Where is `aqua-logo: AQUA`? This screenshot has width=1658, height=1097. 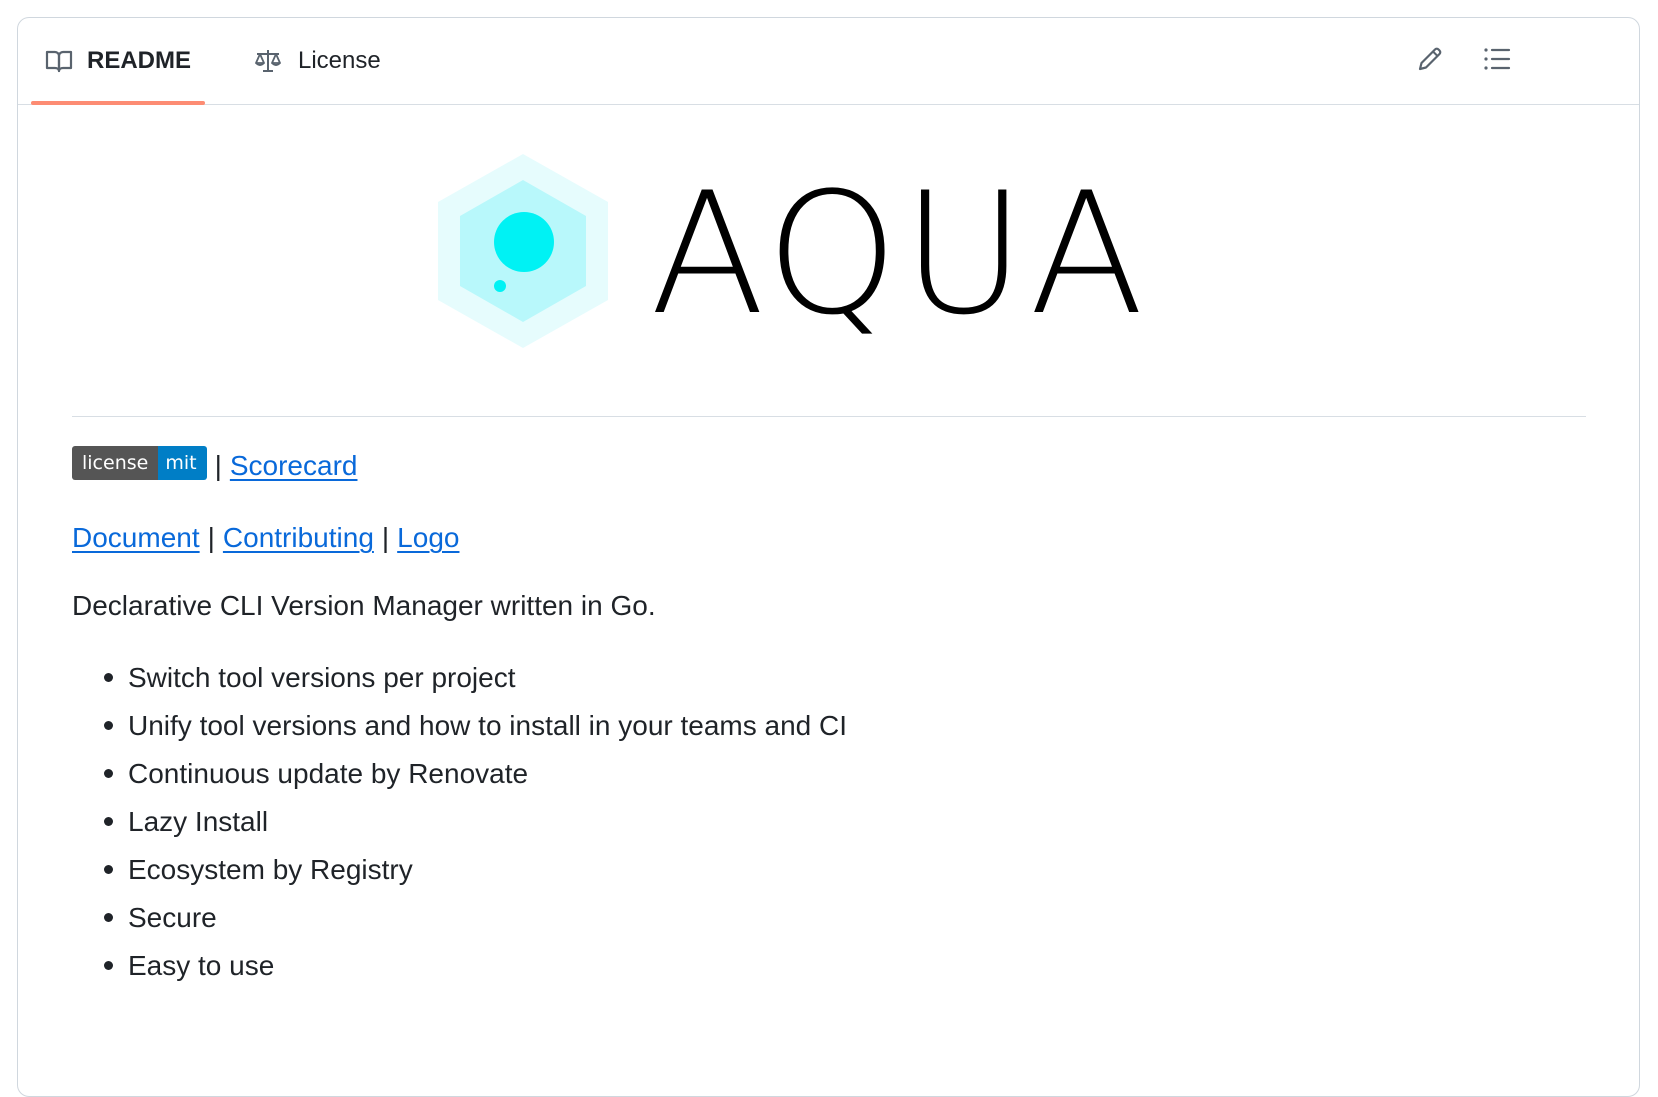 aqua-logo: AQUA is located at coordinates (798, 258).